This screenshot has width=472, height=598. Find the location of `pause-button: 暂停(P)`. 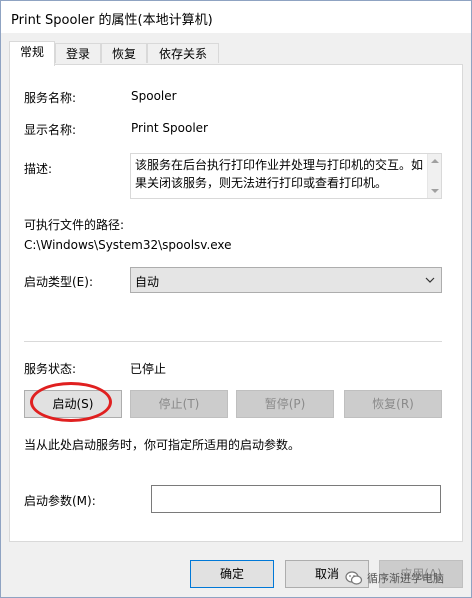

pause-button: 暂停(P) is located at coordinates (285, 404).